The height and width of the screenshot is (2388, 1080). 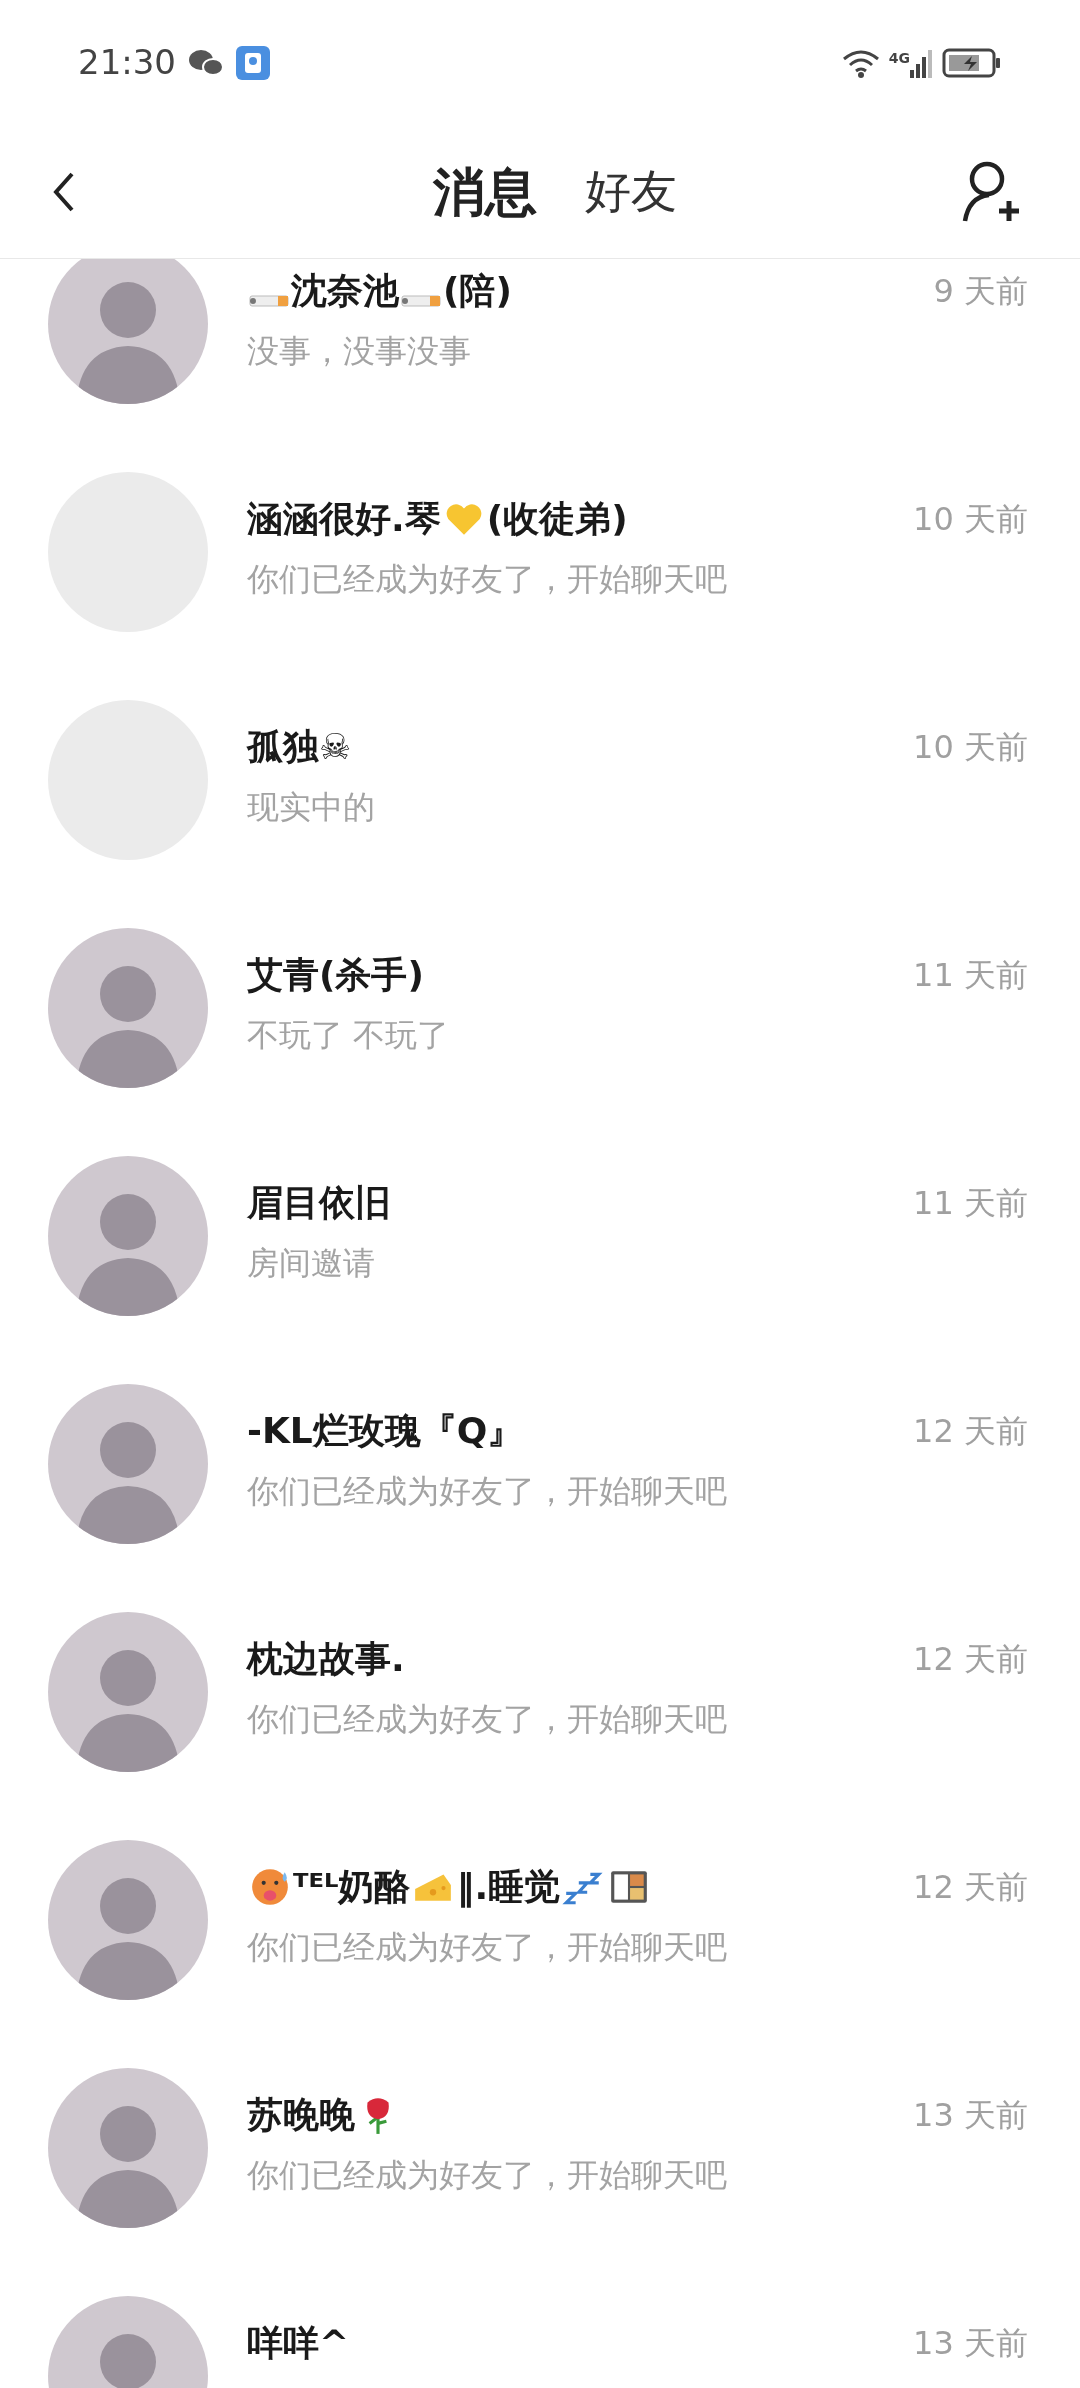 I want to click on contact-name: 涵涵很好.琴, so click(x=344, y=519).